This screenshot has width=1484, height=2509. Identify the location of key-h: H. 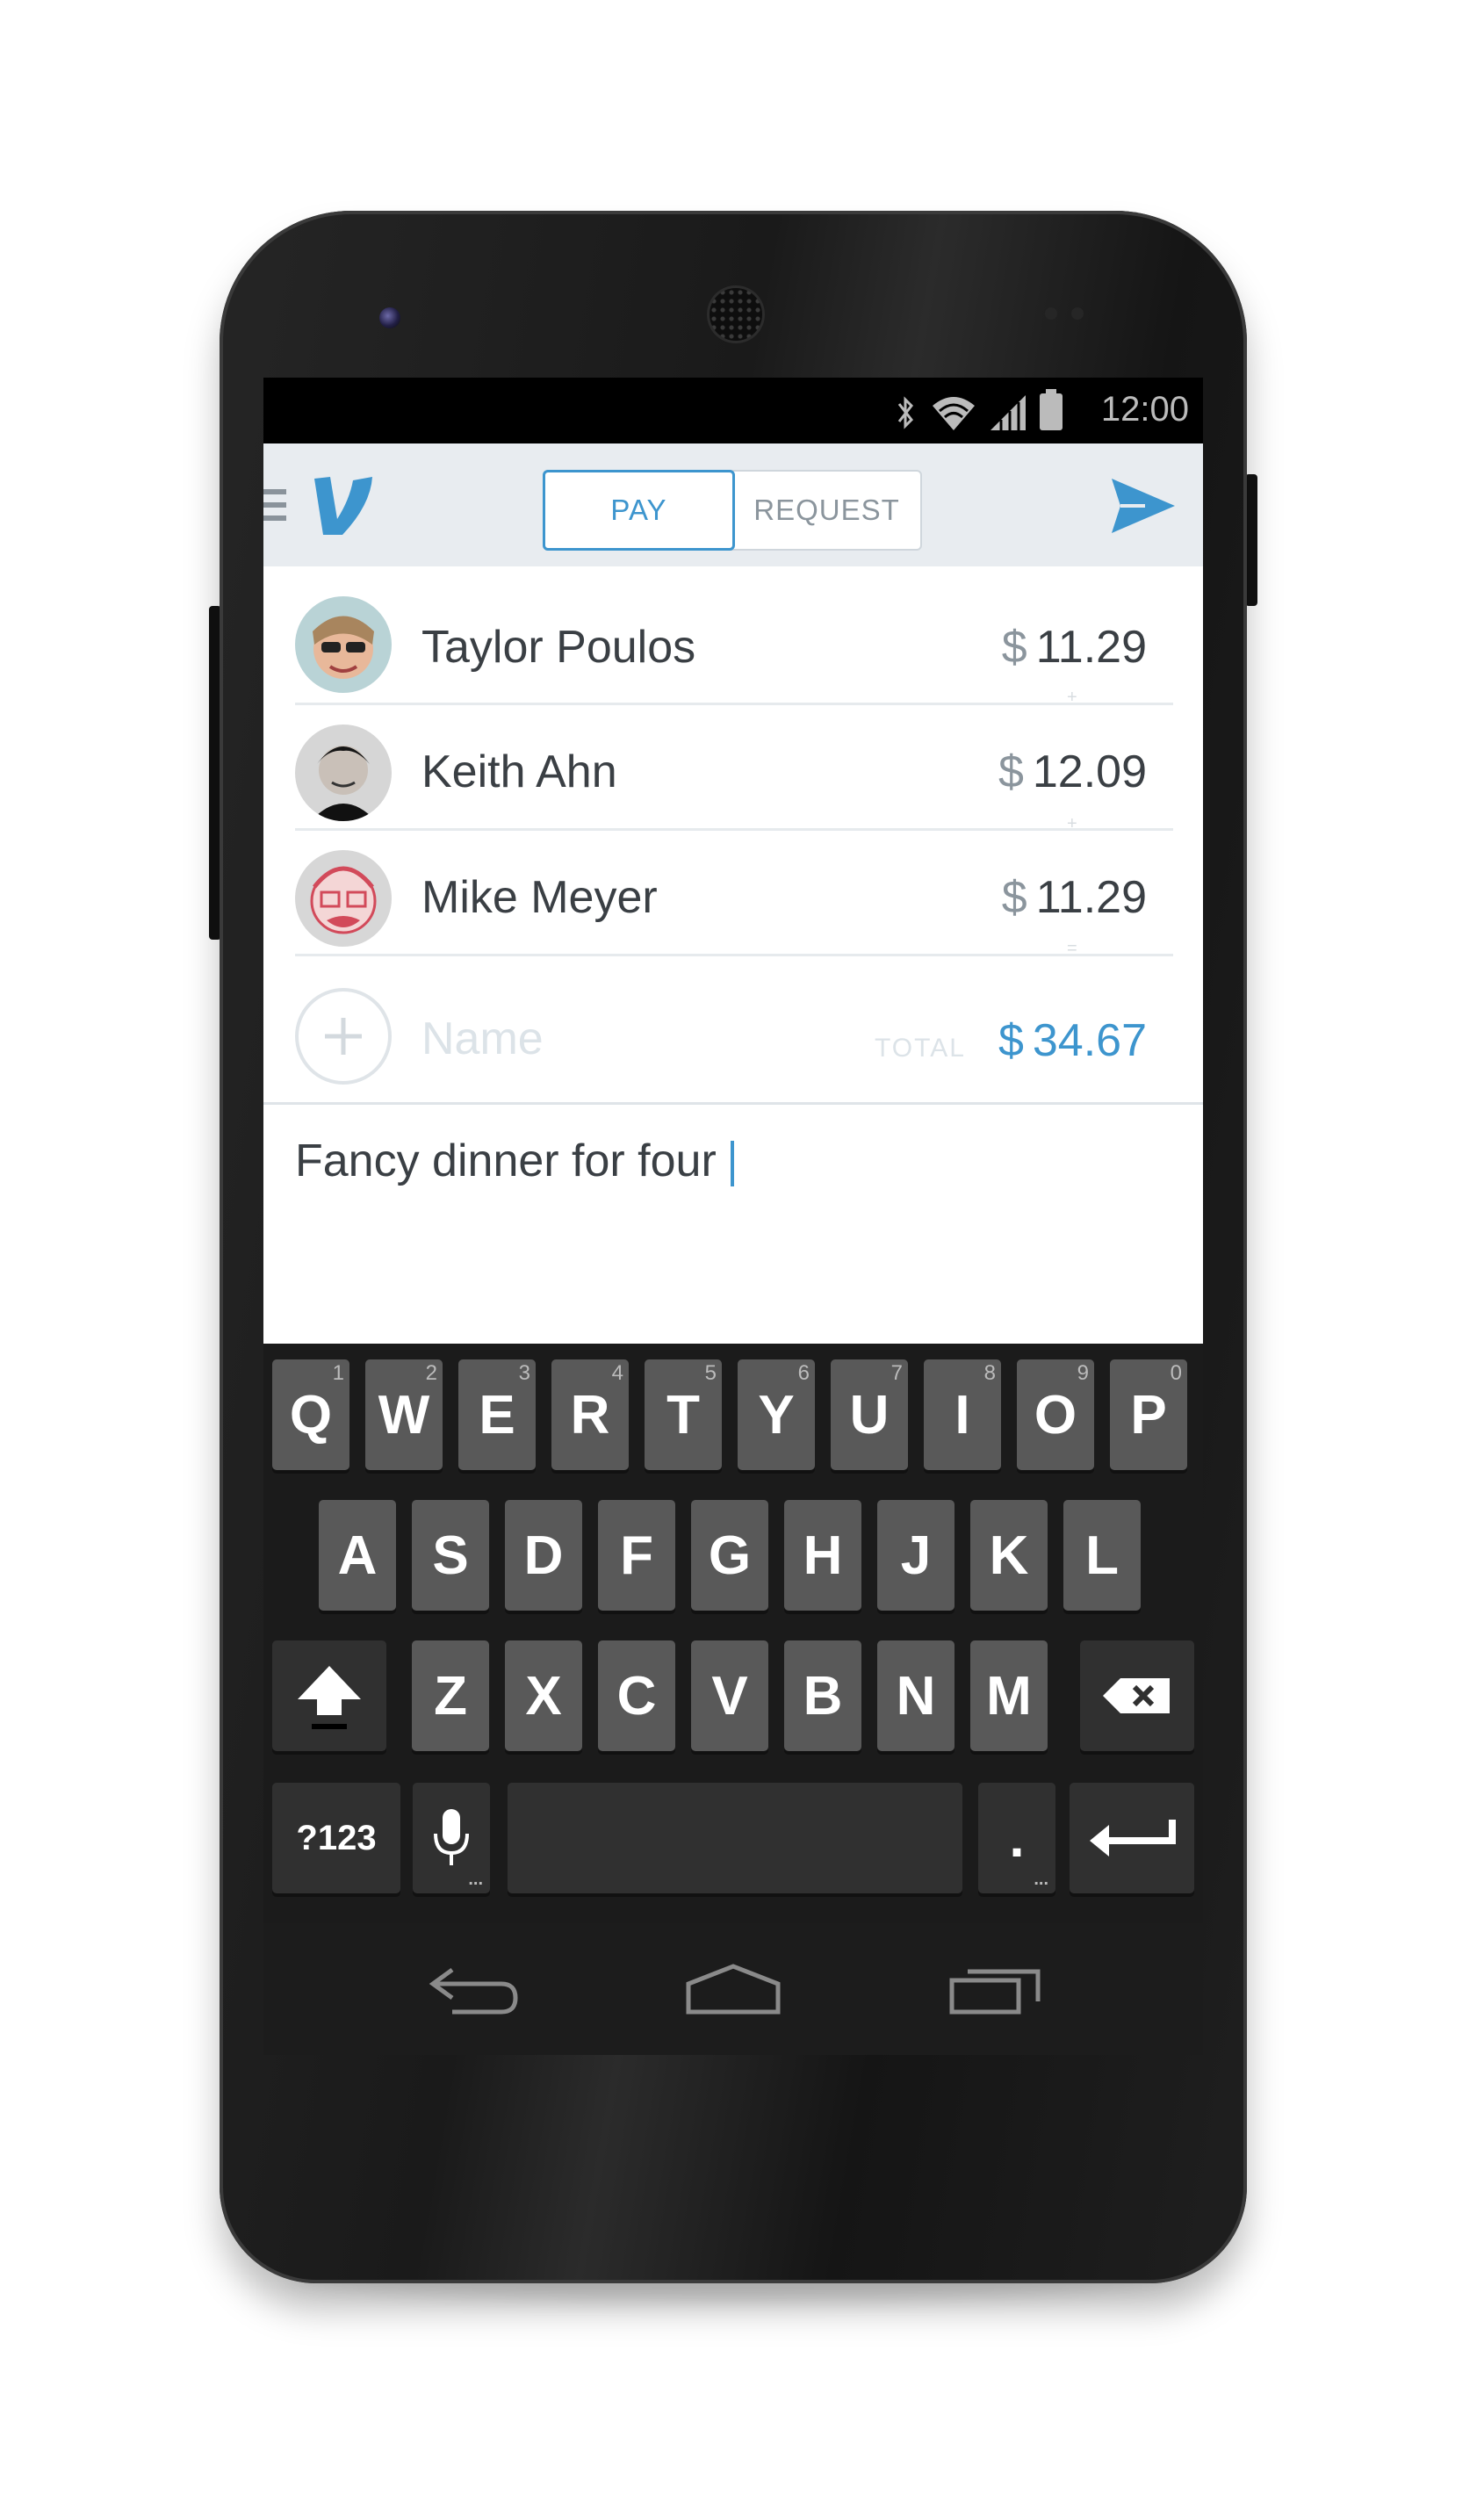
(822, 1555).